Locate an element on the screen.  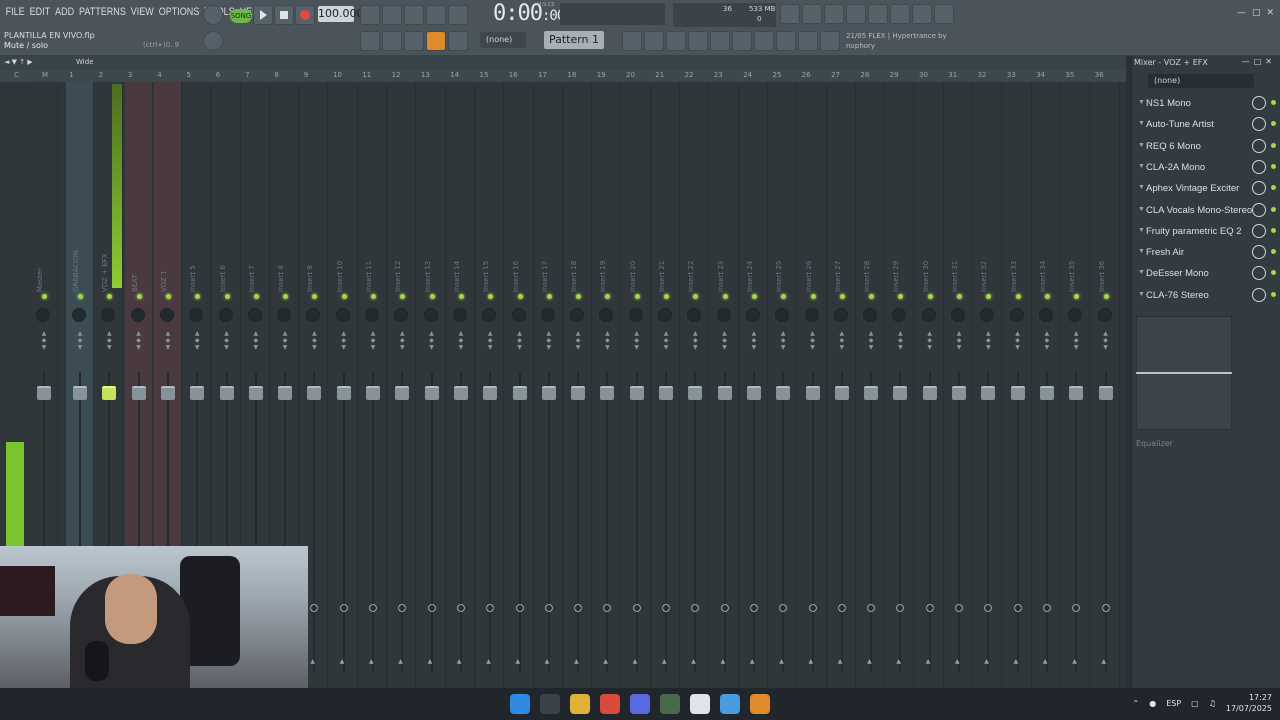
channel-rack-icon is located at coordinates (676, 41).